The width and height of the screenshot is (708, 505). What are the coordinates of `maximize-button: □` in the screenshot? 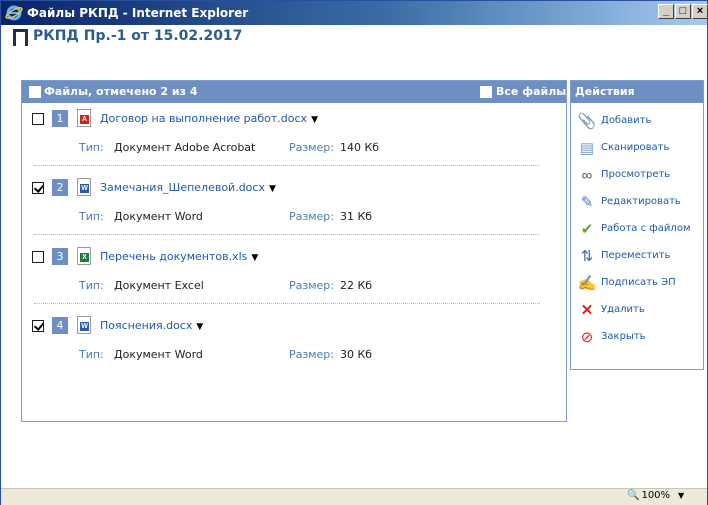 It's located at (683, 11).